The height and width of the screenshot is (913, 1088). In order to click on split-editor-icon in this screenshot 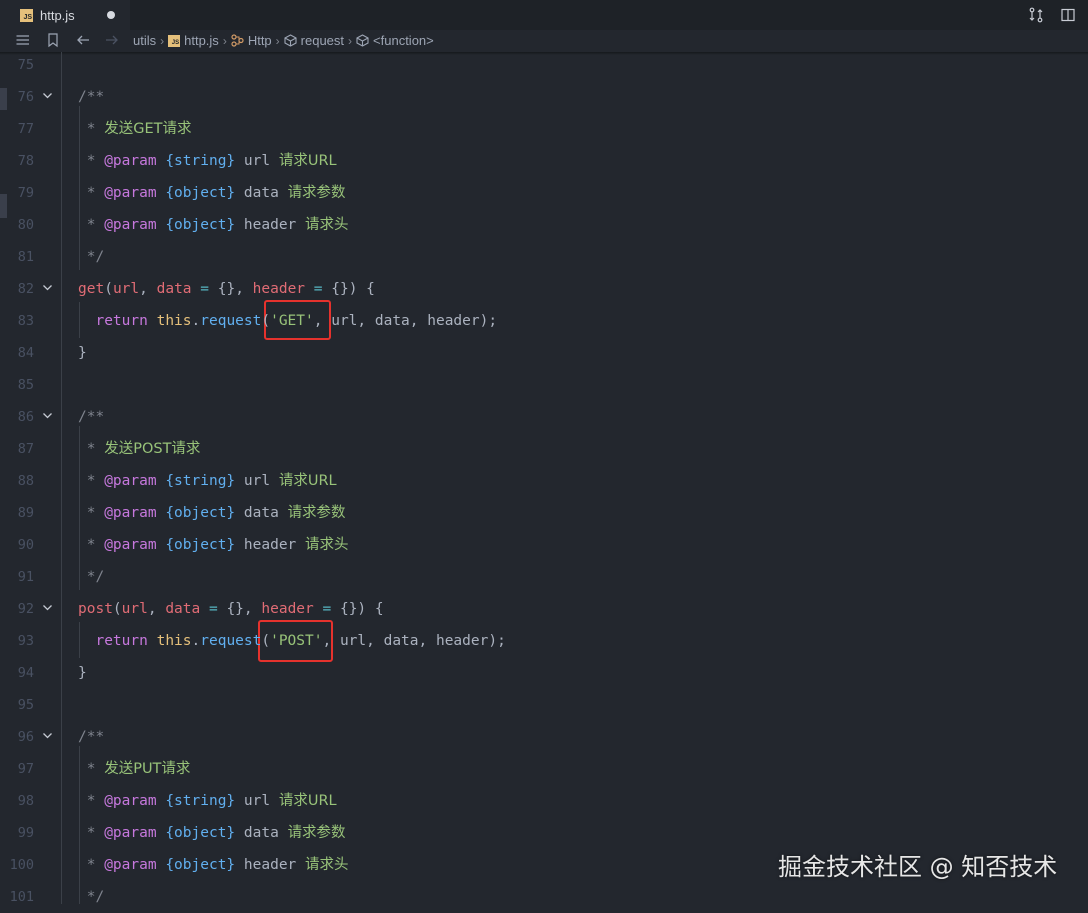, I will do `click(1068, 15)`.